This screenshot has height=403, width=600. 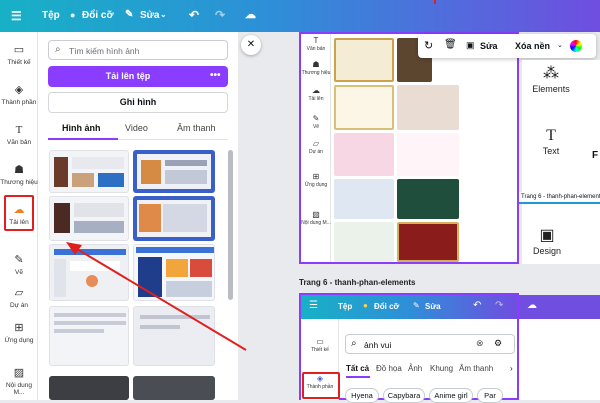 I want to click on page6-search-input: ⌕ ảnh vui ⊗ ⚙, so click(x=430, y=344).